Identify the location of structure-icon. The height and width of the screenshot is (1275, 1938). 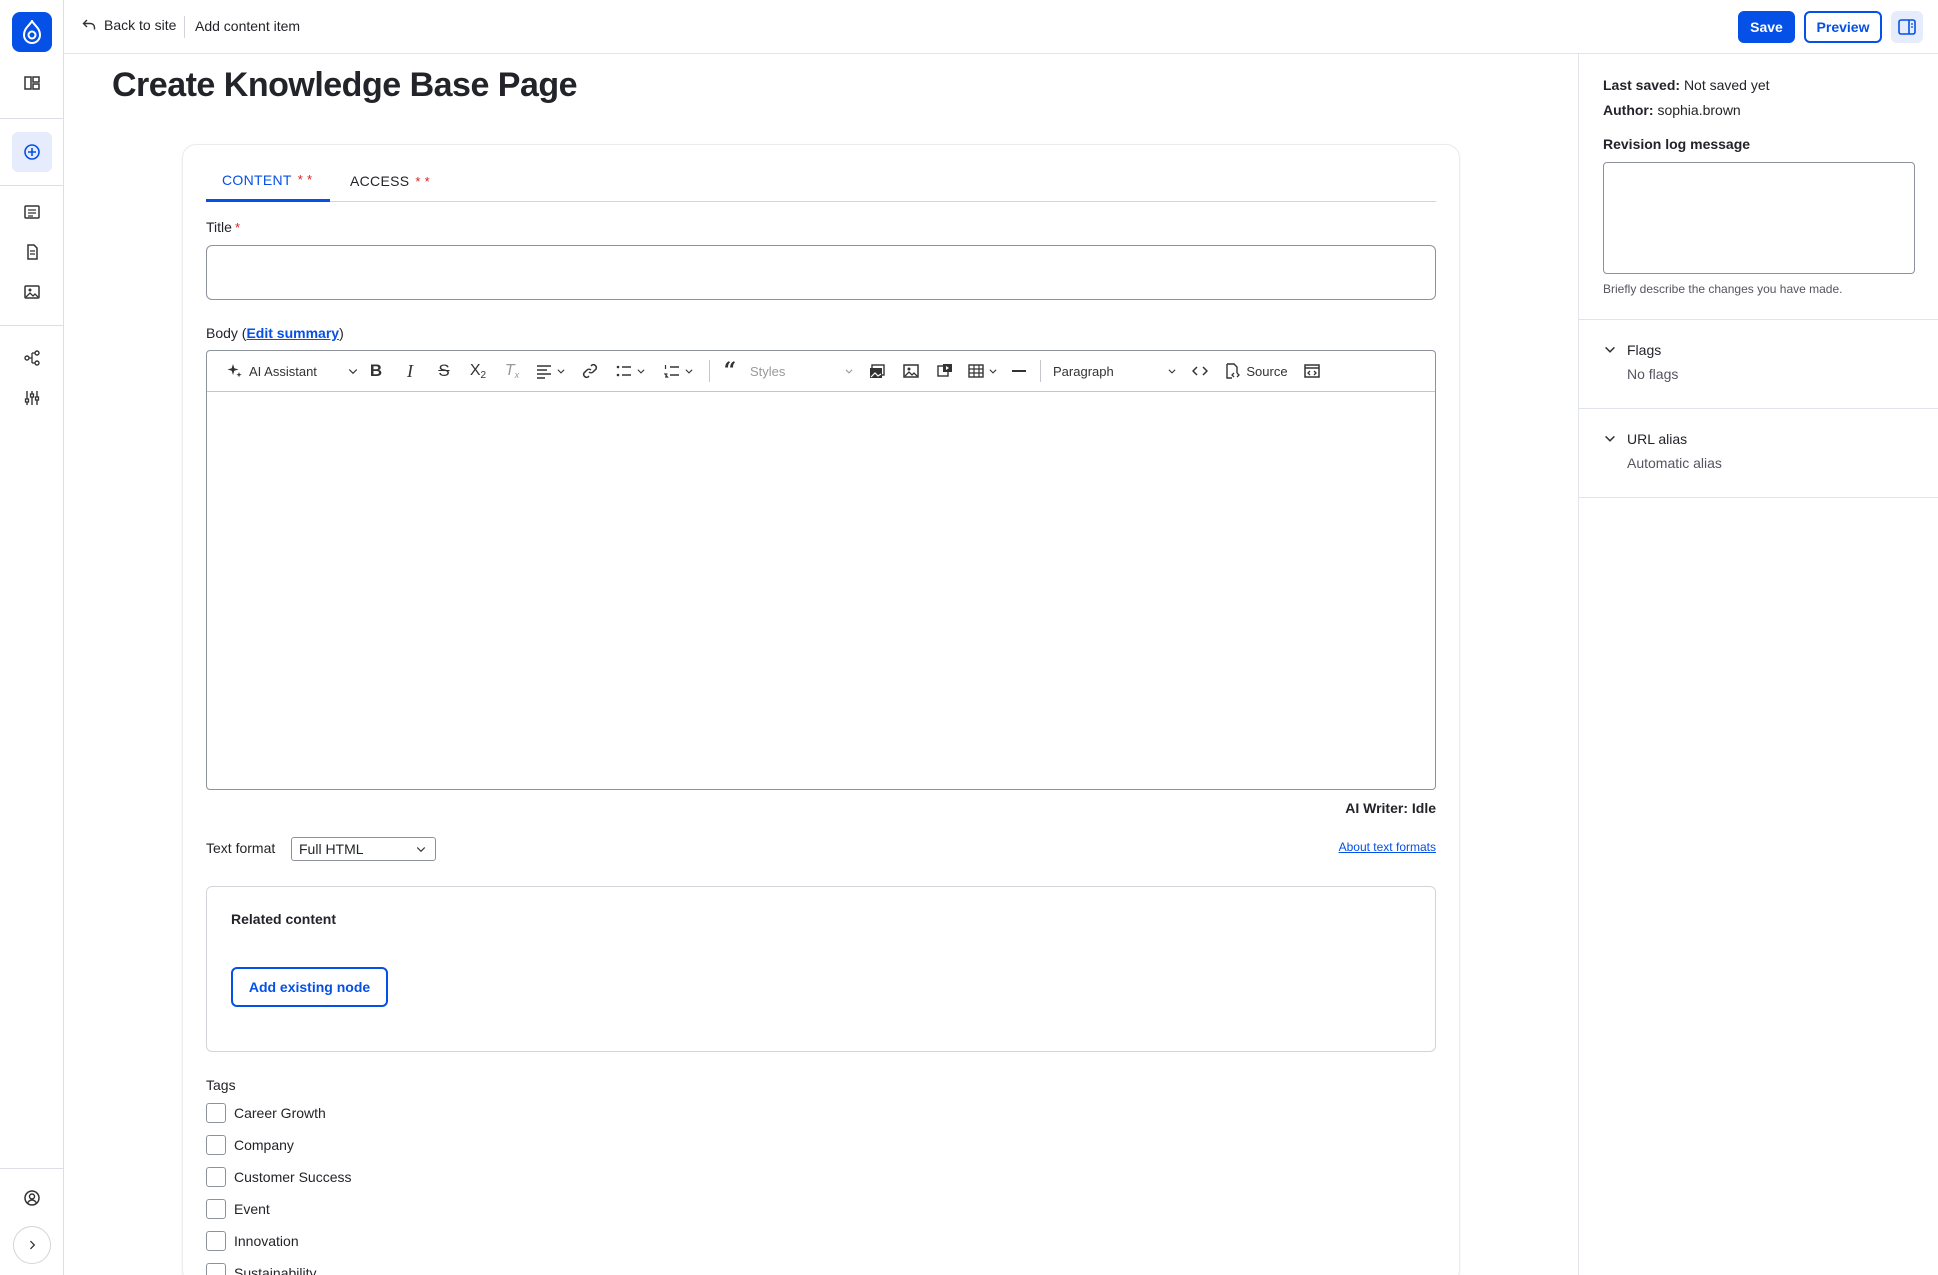
(32, 358).